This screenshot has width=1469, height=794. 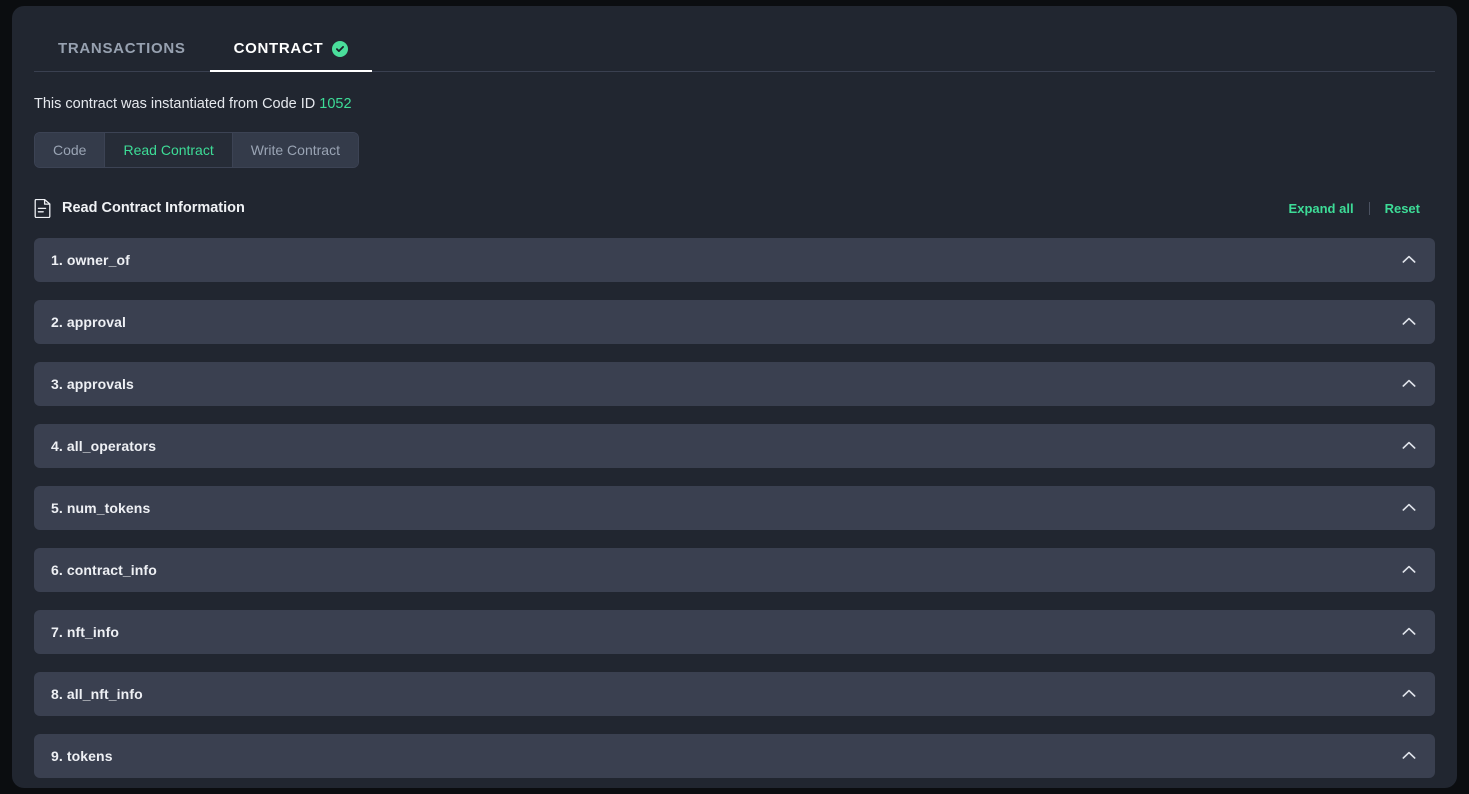 What do you see at coordinates (278, 48) in the screenshot?
I see `tab-contract-label: CONTRACT` at bounding box center [278, 48].